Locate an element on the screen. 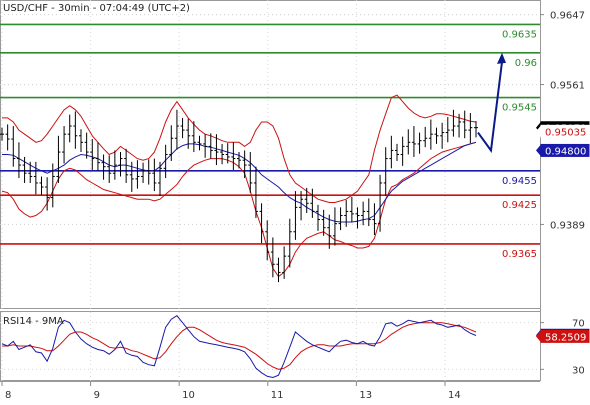  rsi-tick-label: 30 is located at coordinates (578, 370).